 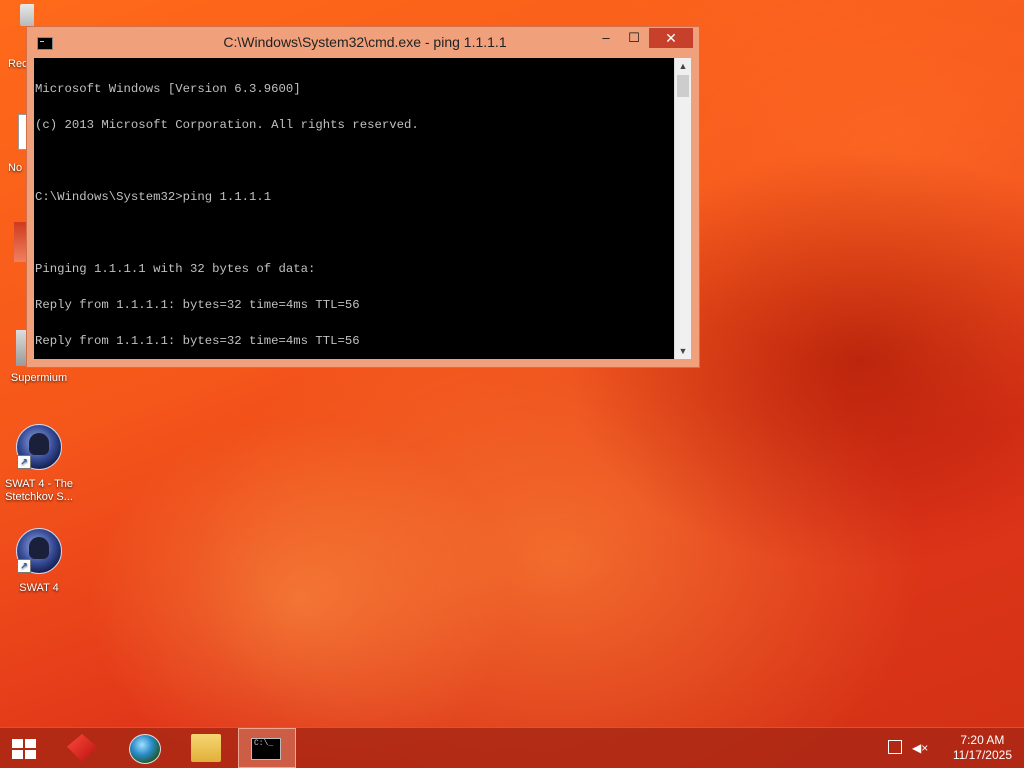 I want to click on taskbar-app-browser, so click(x=143, y=748).